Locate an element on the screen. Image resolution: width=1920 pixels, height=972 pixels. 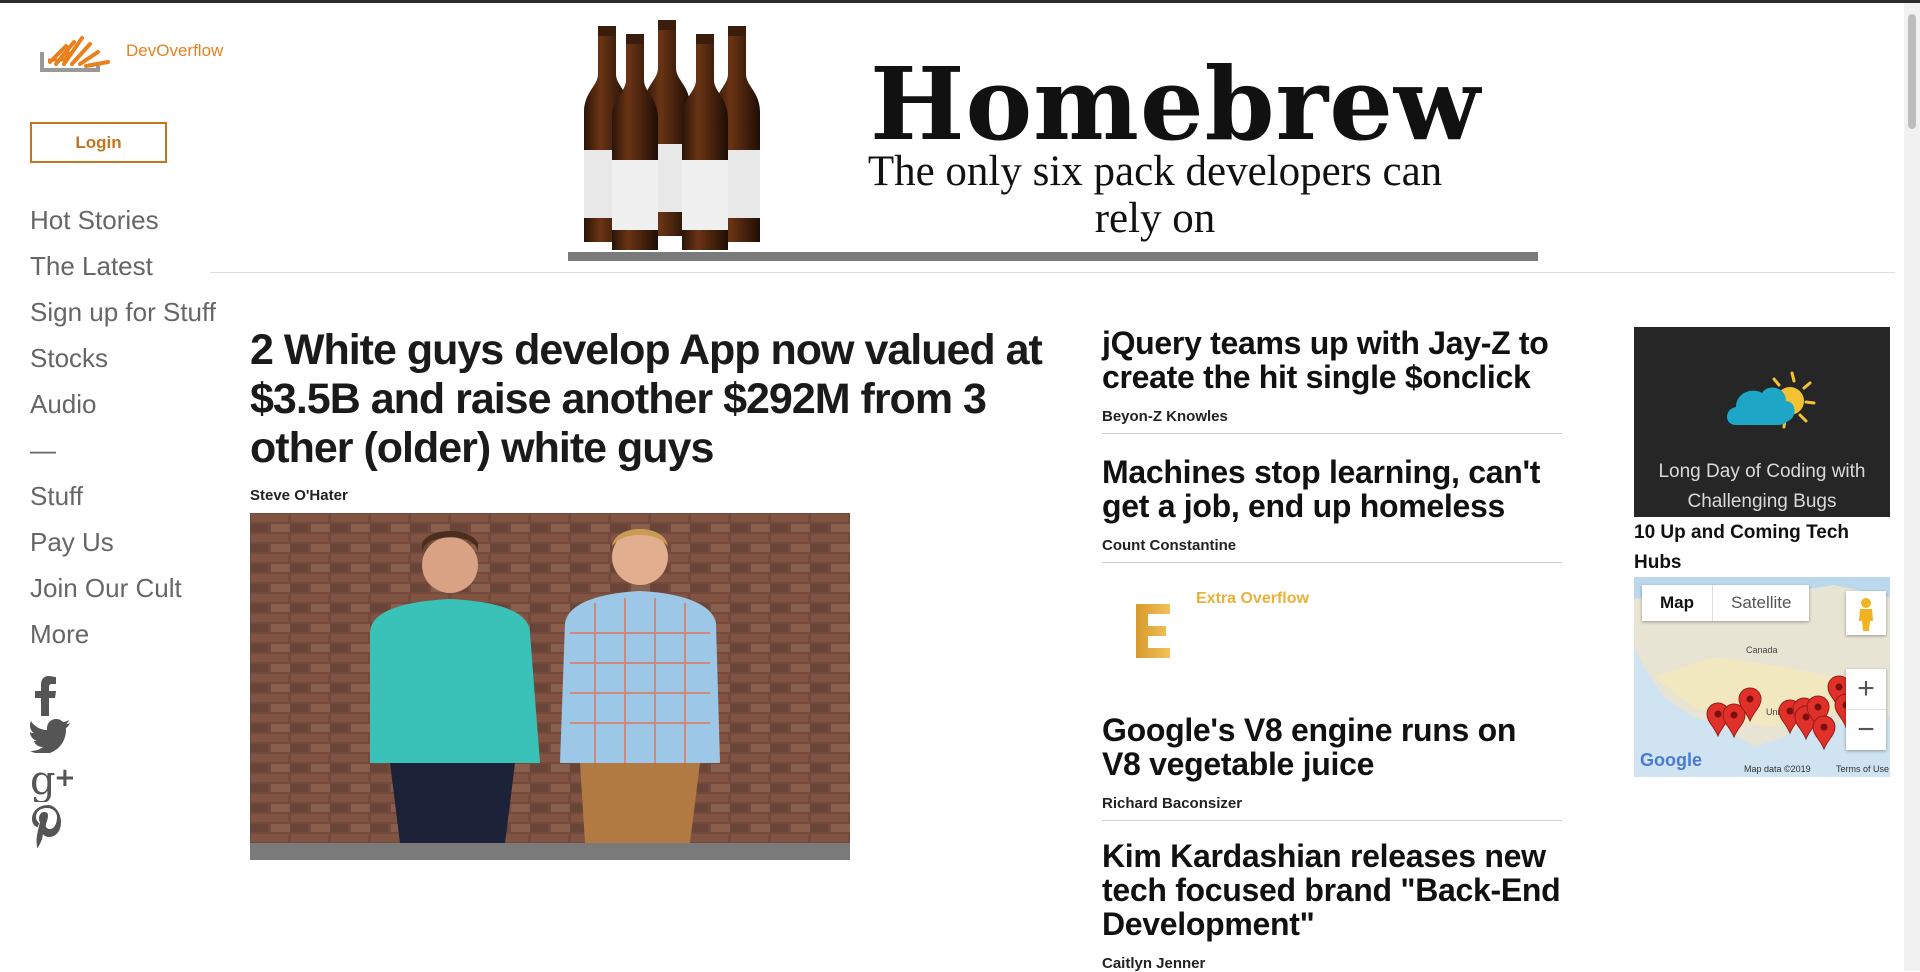
google-logo: Google is located at coordinates (1671, 760).